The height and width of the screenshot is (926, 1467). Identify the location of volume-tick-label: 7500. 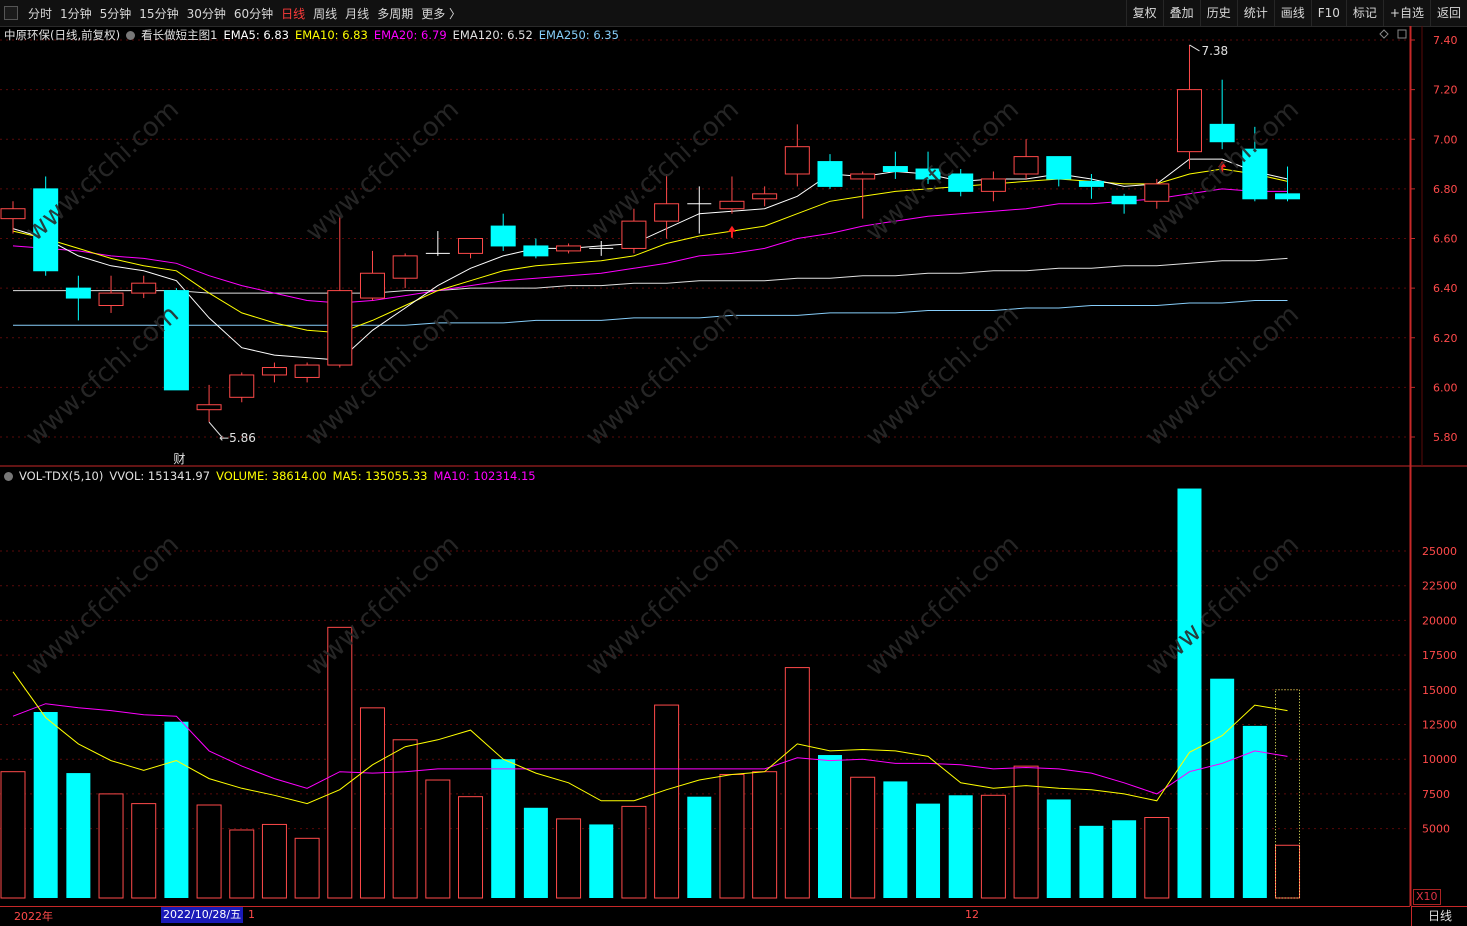
(1436, 794).